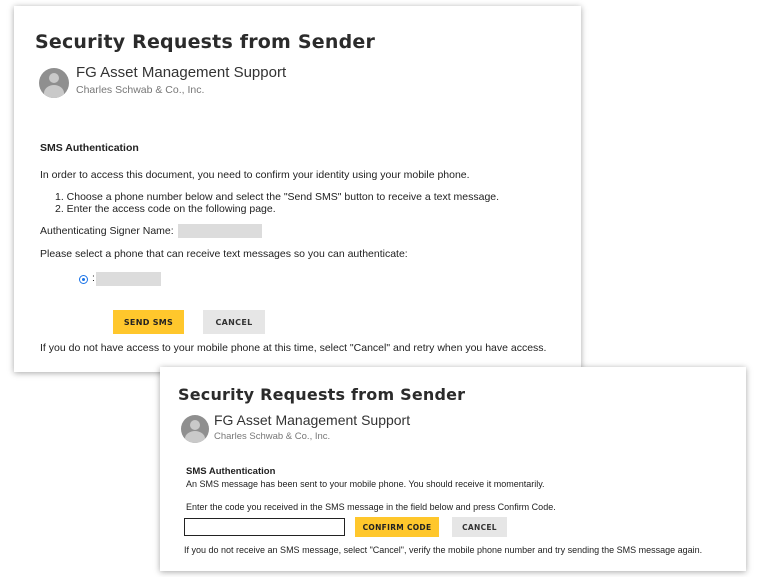  I want to click on confirm-code-button: CONFIRM CODE, so click(397, 527).